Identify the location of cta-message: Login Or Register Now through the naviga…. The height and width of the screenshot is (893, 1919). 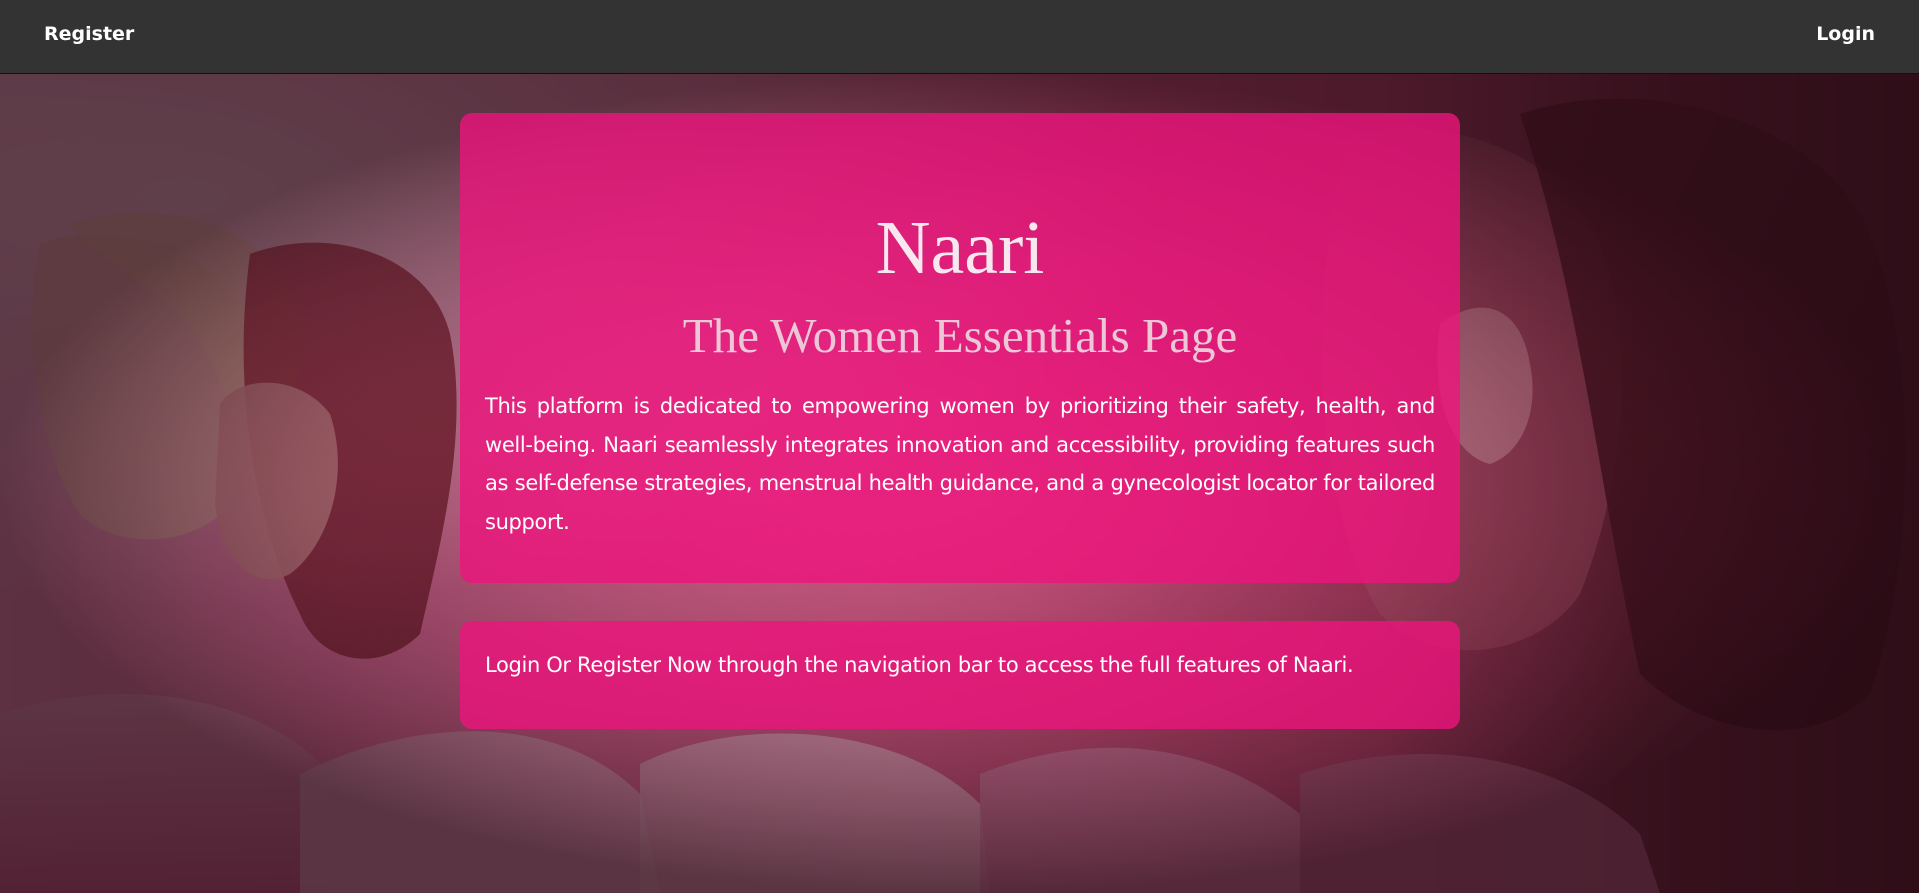
(919, 665).